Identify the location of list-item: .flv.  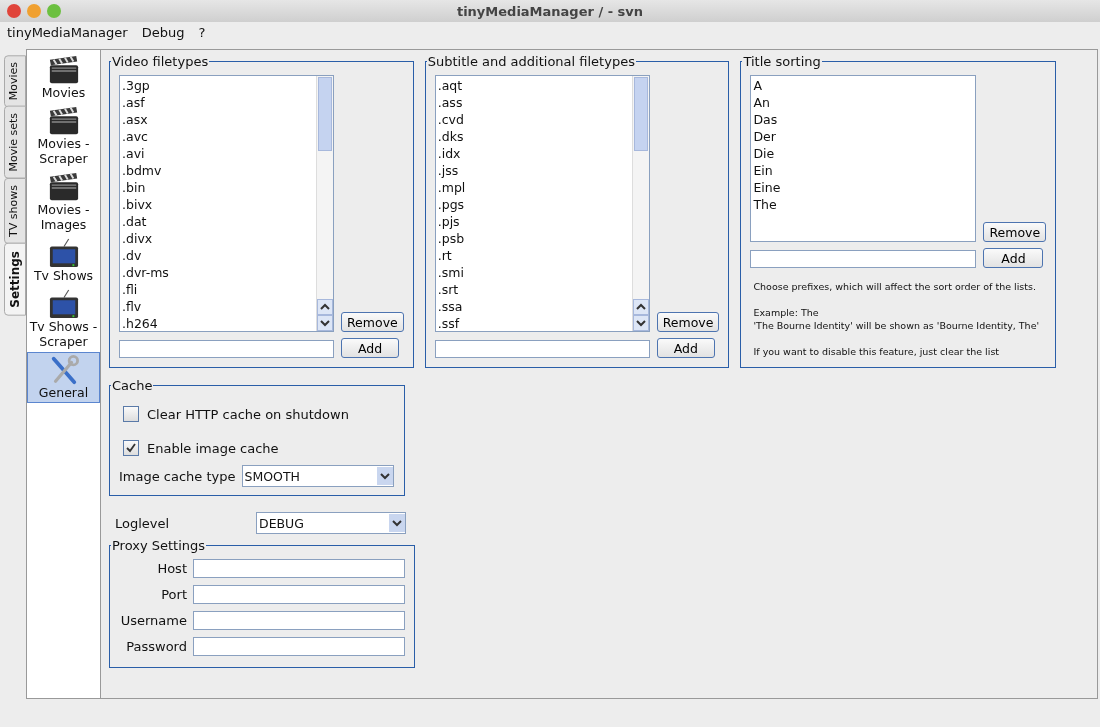
(218, 306).